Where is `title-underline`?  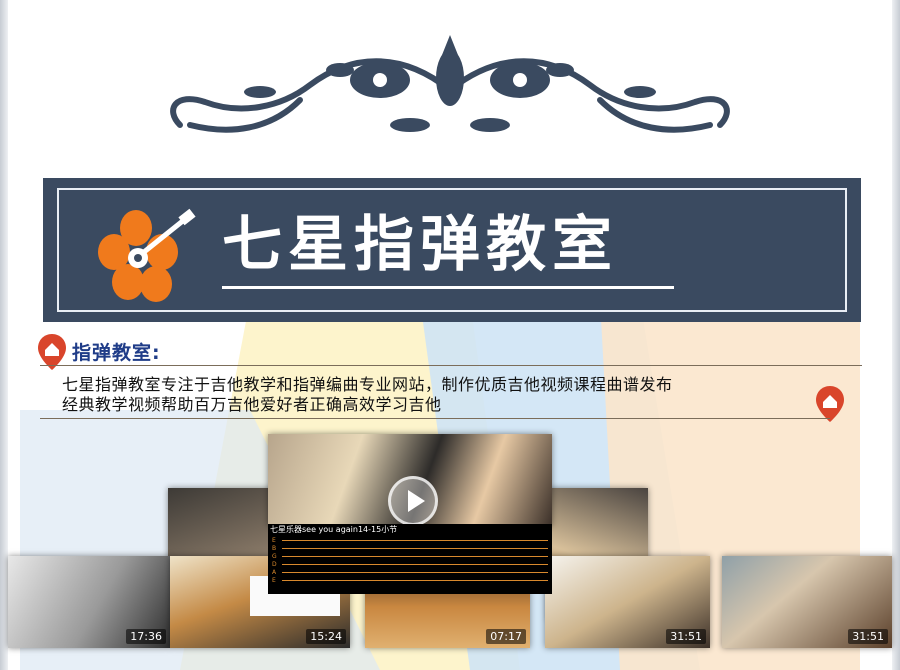 title-underline is located at coordinates (448, 287).